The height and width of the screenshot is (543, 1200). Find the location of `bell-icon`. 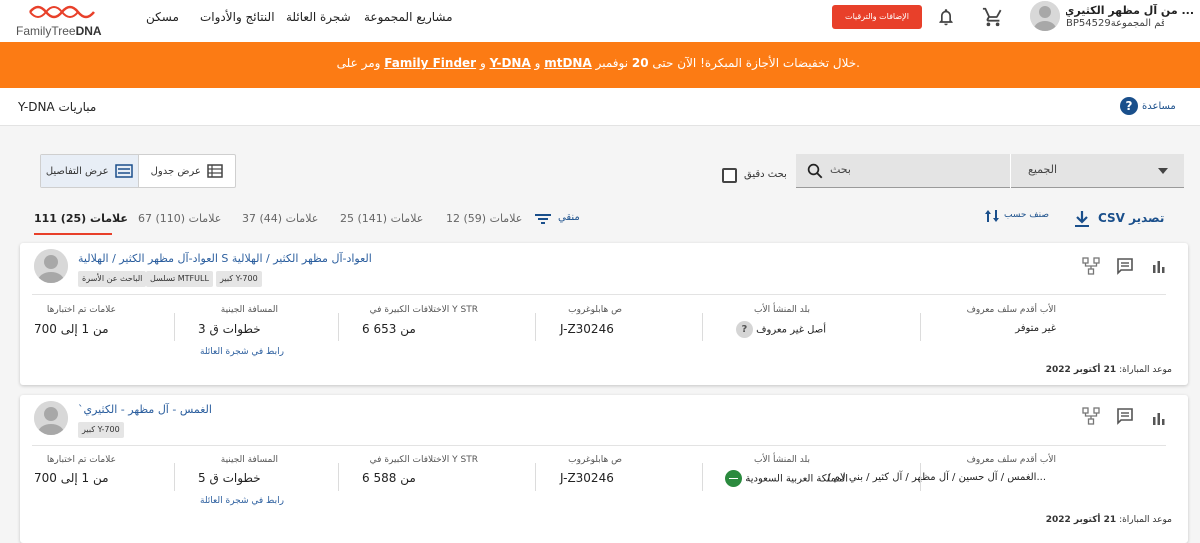

bell-icon is located at coordinates (946, 17).